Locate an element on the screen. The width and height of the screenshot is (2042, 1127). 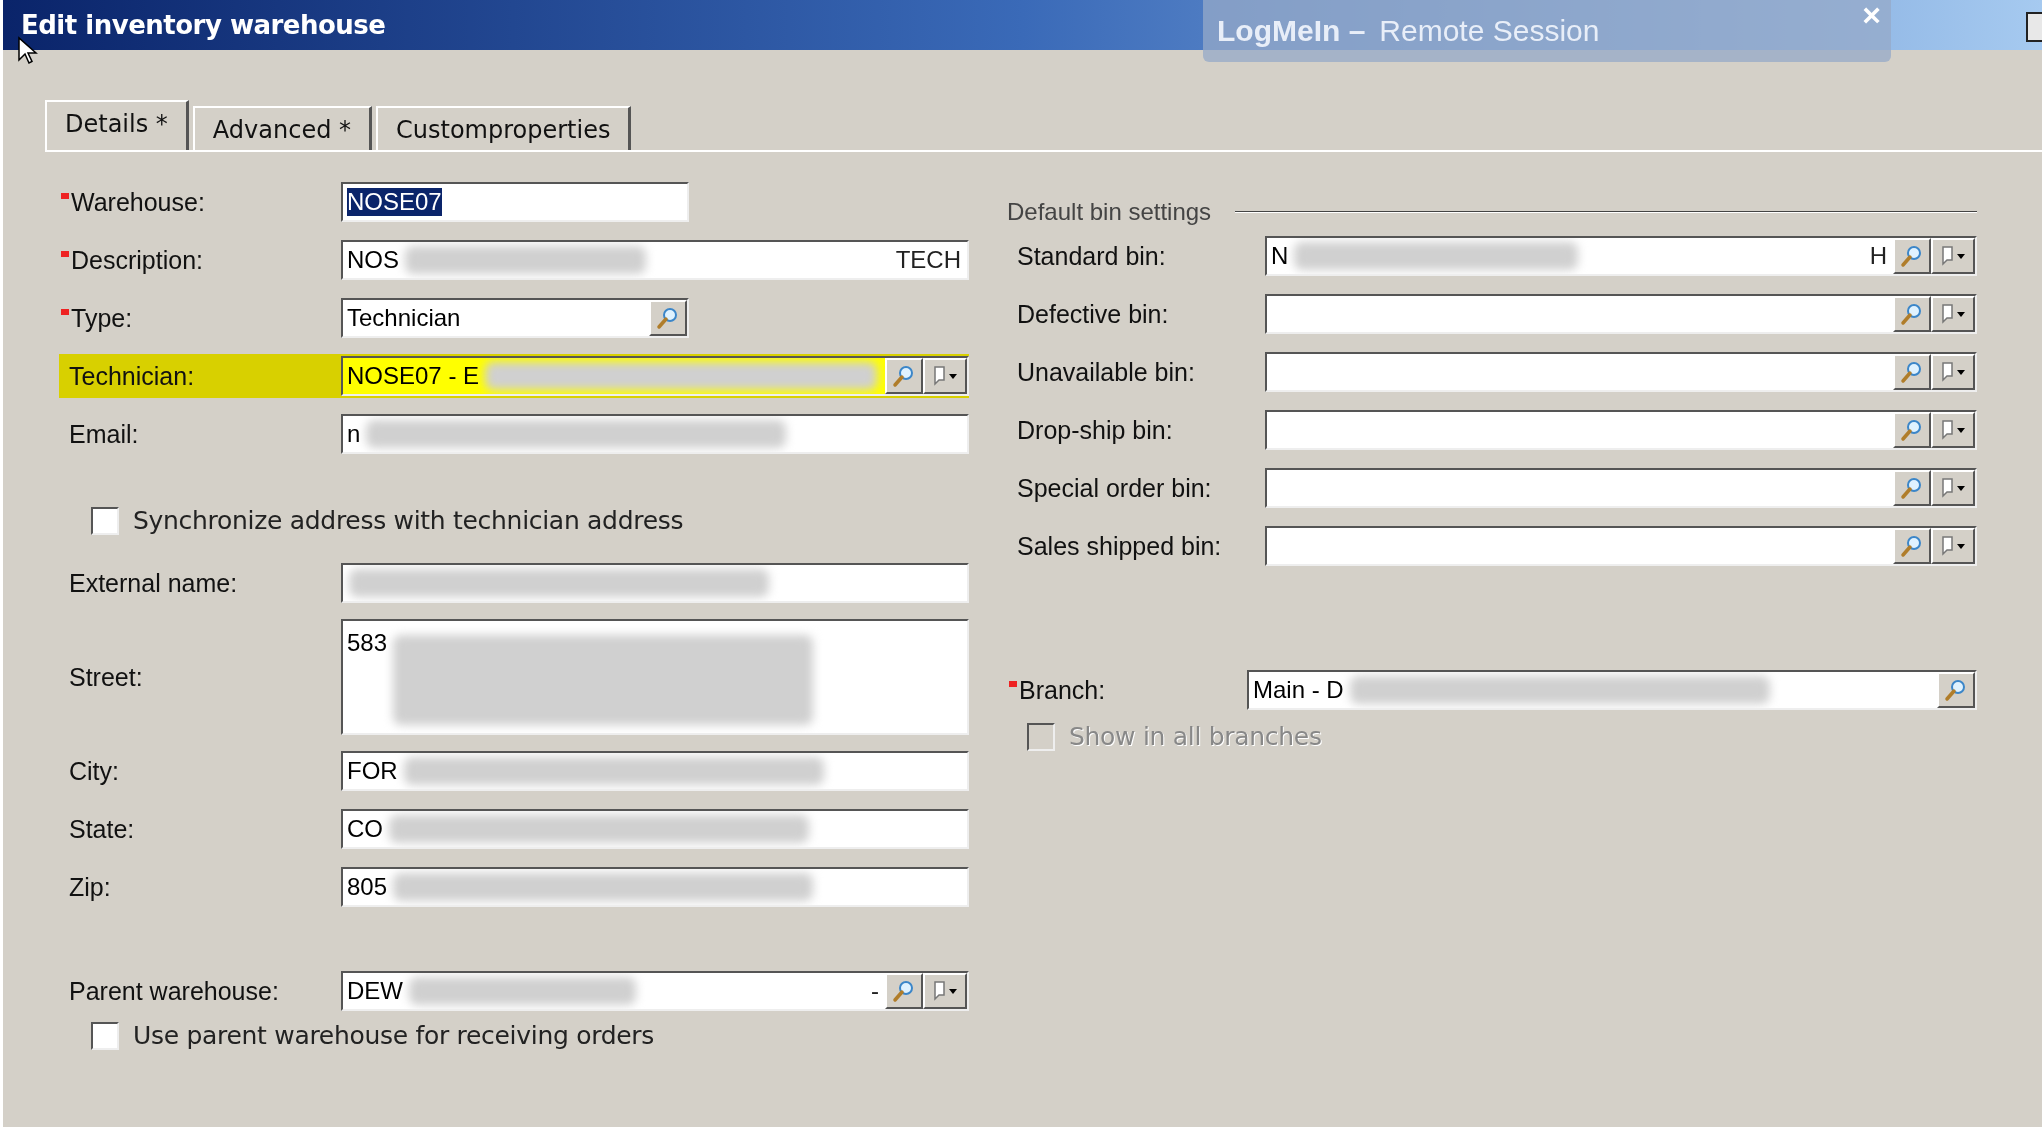
input-field: N H is located at coordinates (1621, 256).